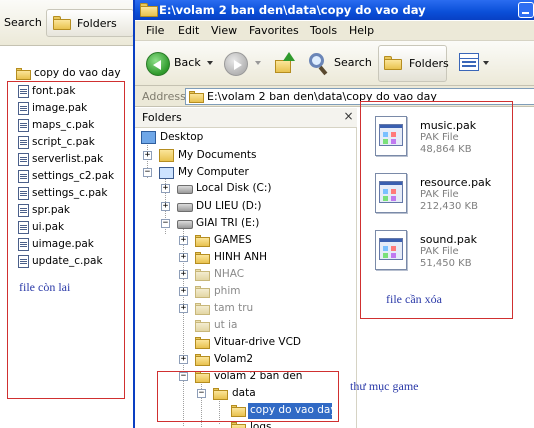 The width and height of the screenshot is (534, 428). Describe the element at coordinates (429, 63) in the screenshot. I see `folders-label: Folders` at that location.